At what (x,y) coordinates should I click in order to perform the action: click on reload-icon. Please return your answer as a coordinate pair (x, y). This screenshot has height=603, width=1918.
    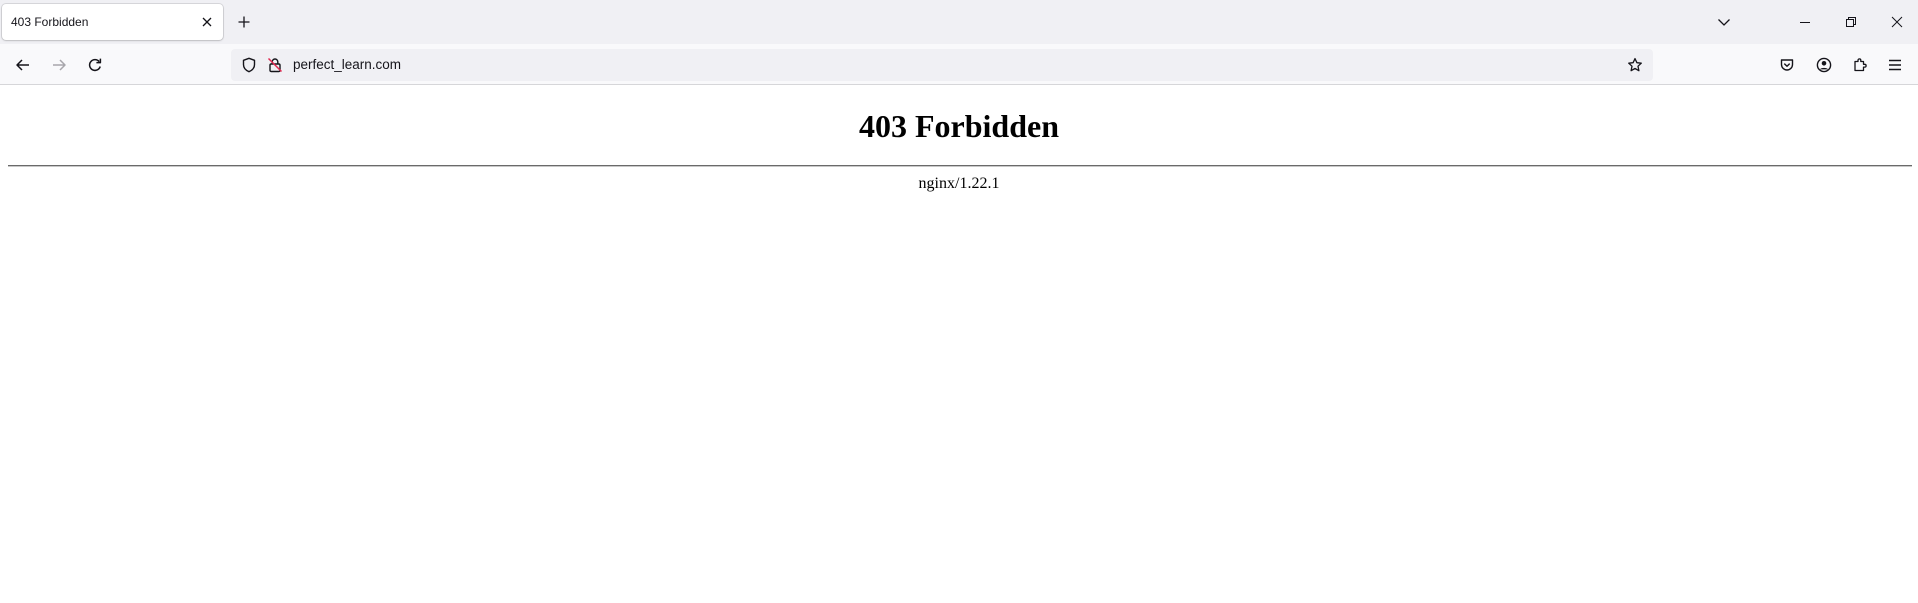
    Looking at the image, I should click on (95, 65).